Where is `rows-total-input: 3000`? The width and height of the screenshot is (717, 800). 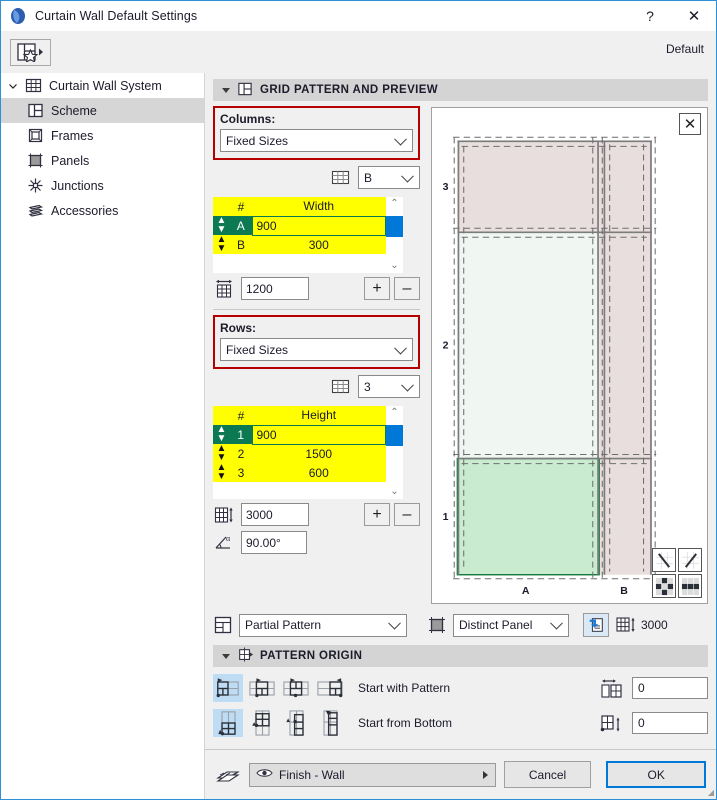 rows-total-input: 3000 is located at coordinates (275, 514).